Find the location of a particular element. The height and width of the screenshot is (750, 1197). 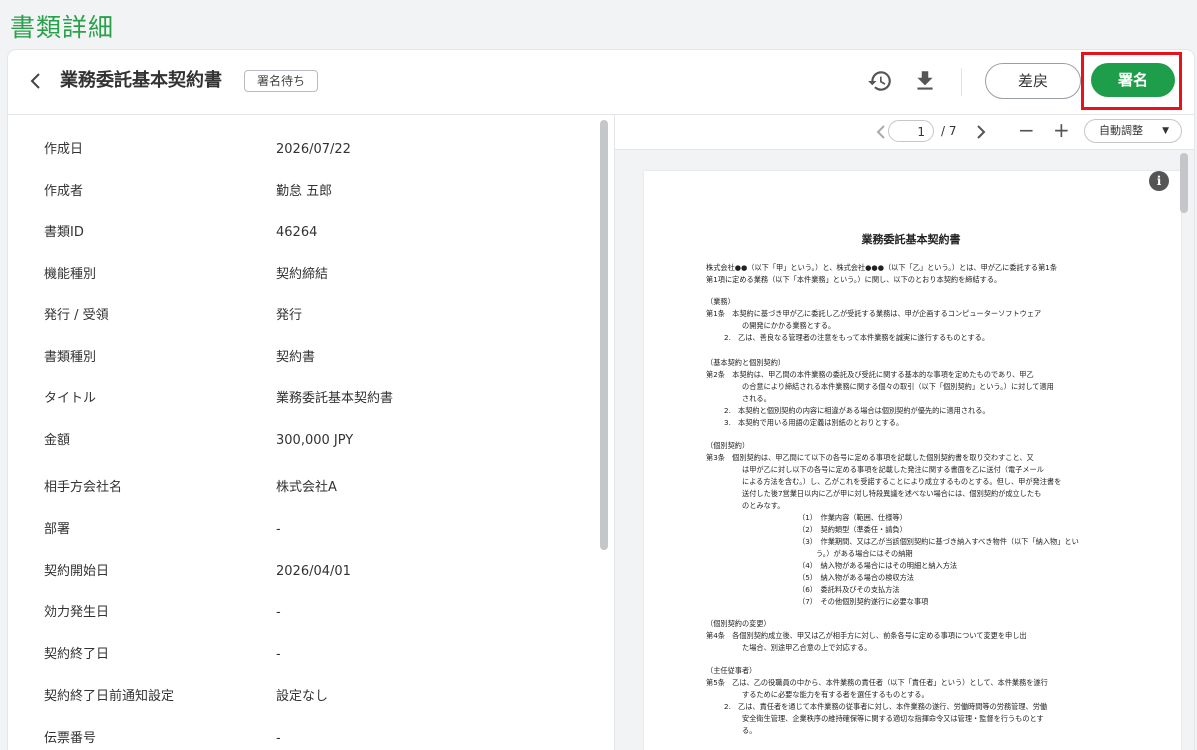

detail-value: 46264 is located at coordinates (297, 232).